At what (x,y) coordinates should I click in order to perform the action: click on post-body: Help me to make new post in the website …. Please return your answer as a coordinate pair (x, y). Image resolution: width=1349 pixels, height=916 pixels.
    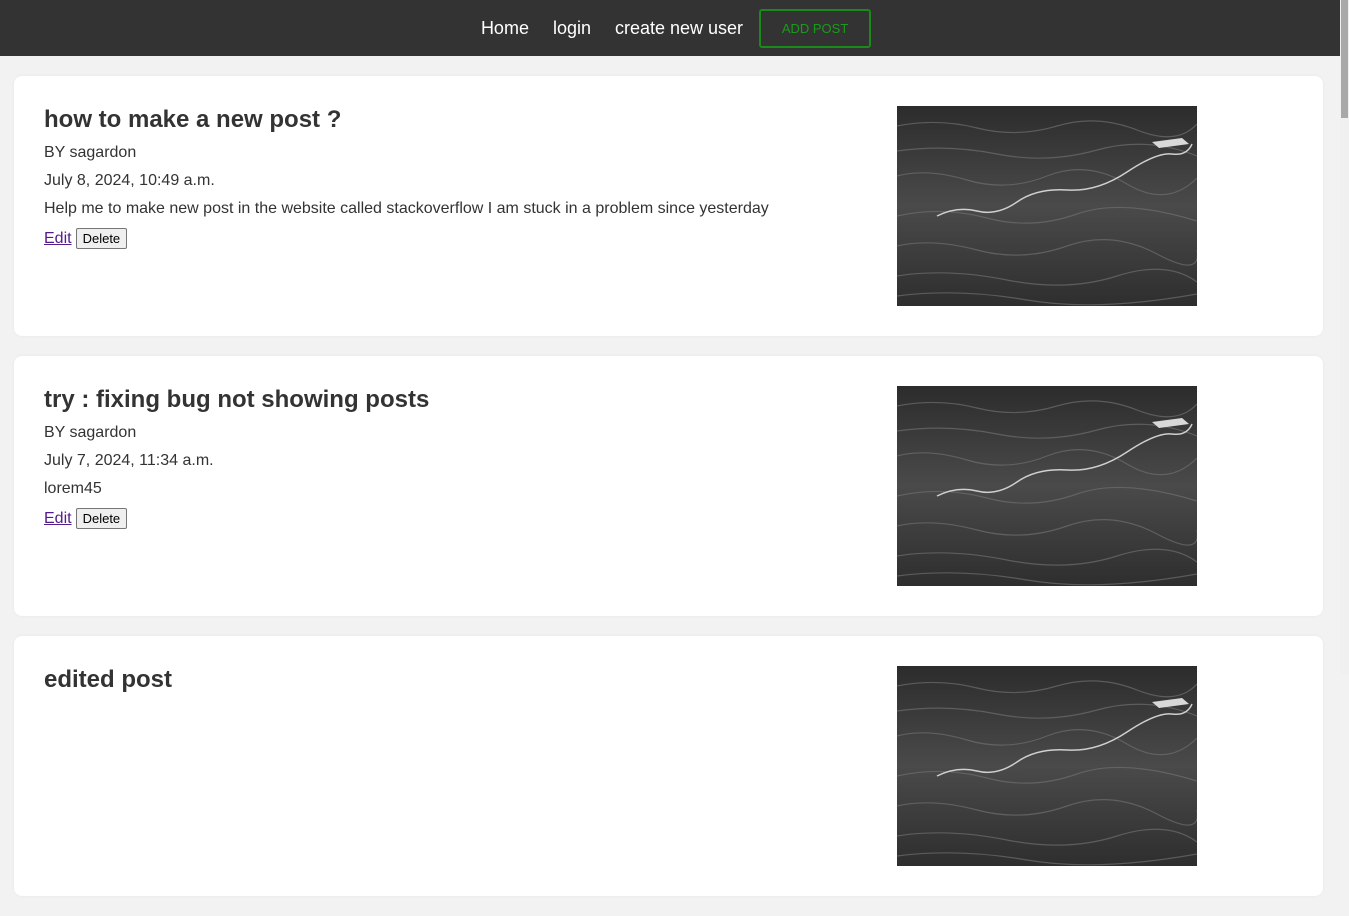
    Looking at the image, I should click on (406, 208).